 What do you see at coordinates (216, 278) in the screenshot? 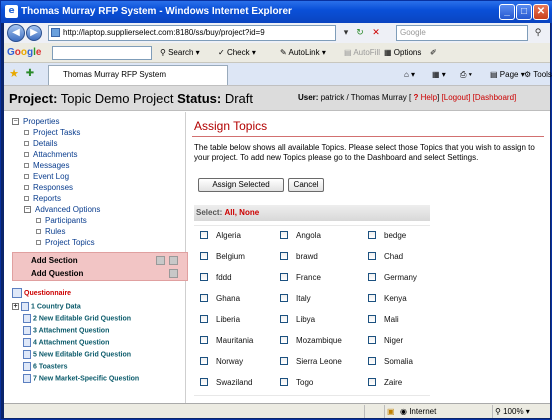
I see `topic-checkbox-row: fddd` at bounding box center [216, 278].